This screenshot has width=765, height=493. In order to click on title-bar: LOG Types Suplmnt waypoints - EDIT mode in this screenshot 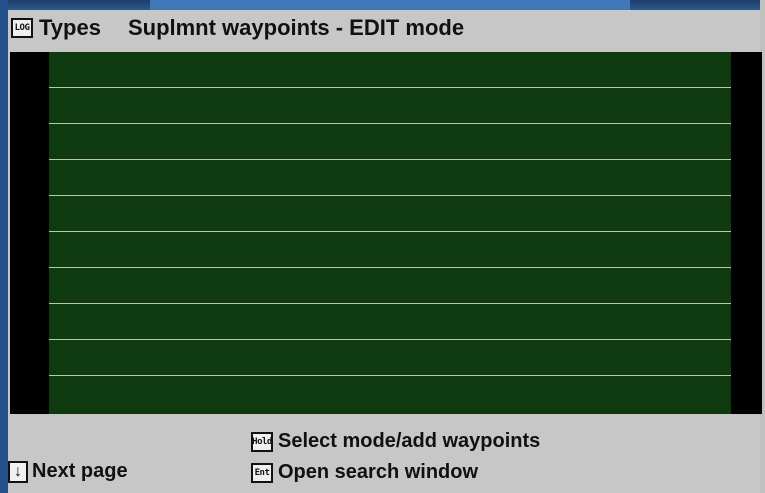, I will do `click(384, 28)`.